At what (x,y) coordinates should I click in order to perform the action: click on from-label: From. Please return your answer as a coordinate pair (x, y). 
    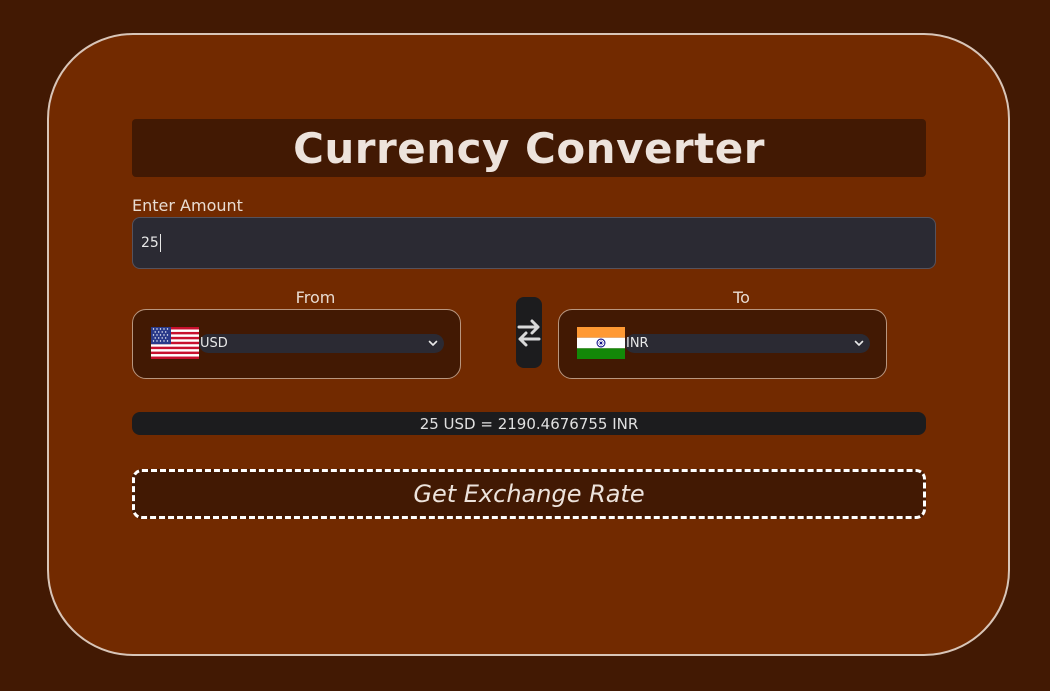
    Looking at the image, I should click on (315, 297).